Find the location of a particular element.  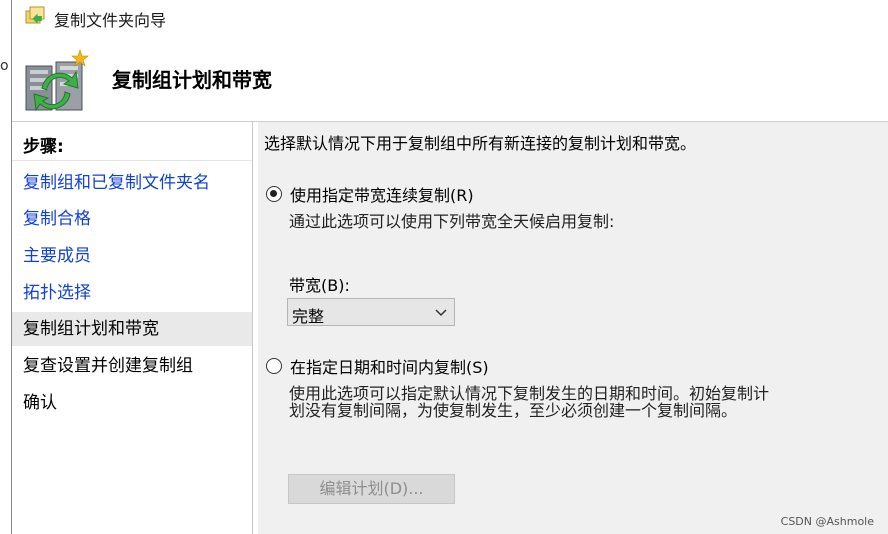

steps-heading: 步骤: is located at coordinates (43, 147).